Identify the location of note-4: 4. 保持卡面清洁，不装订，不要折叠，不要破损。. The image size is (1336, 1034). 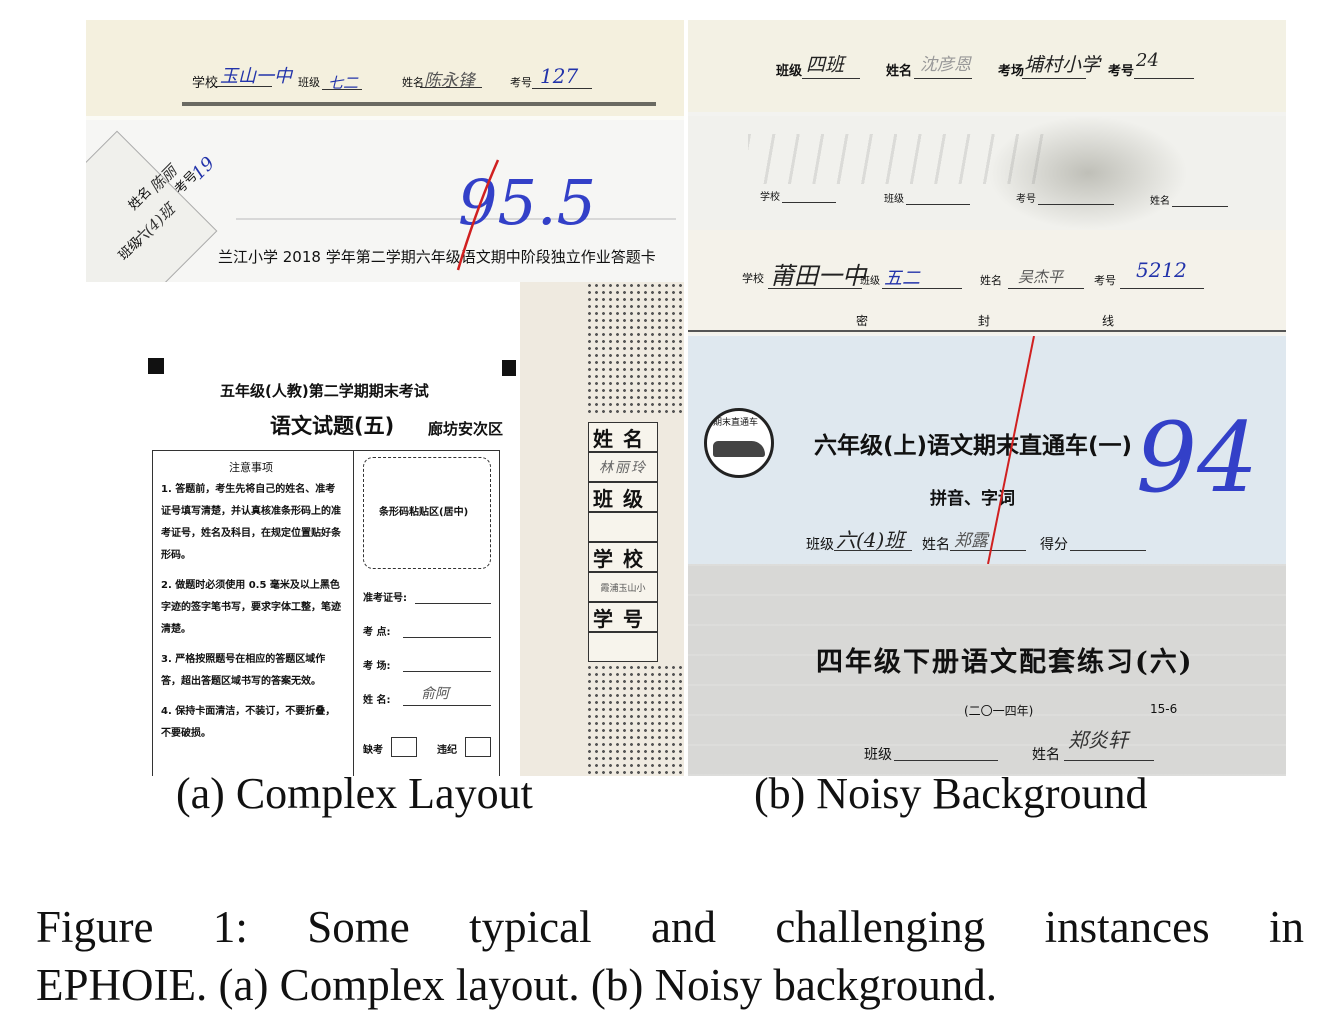
(248, 722).